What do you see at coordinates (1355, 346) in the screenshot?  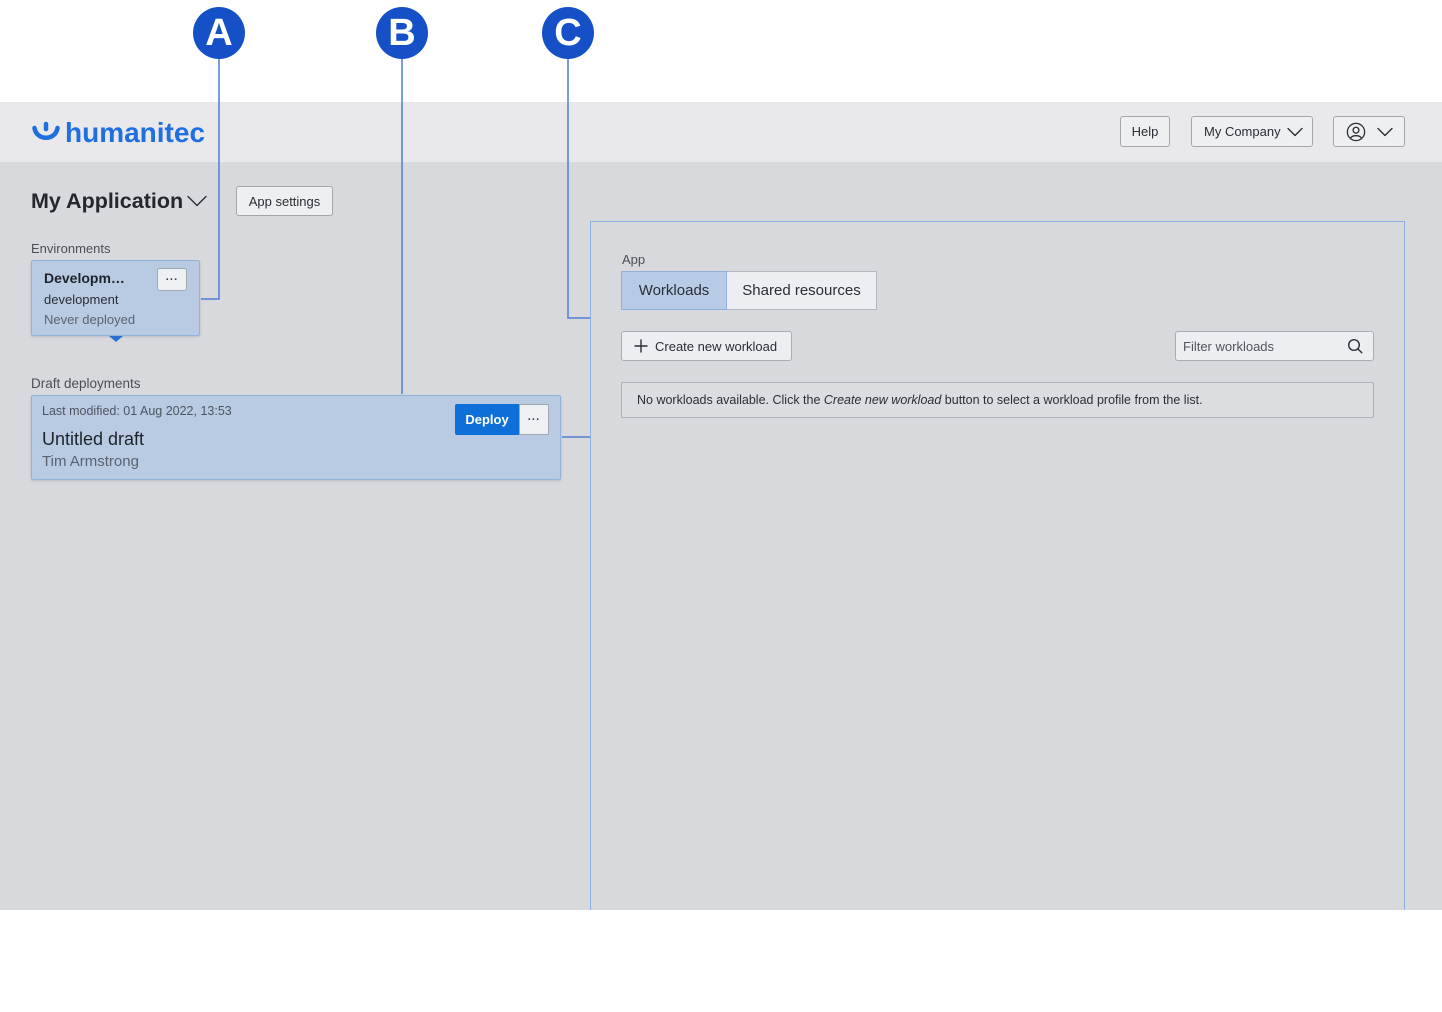 I see `search-icon` at bounding box center [1355, 346].